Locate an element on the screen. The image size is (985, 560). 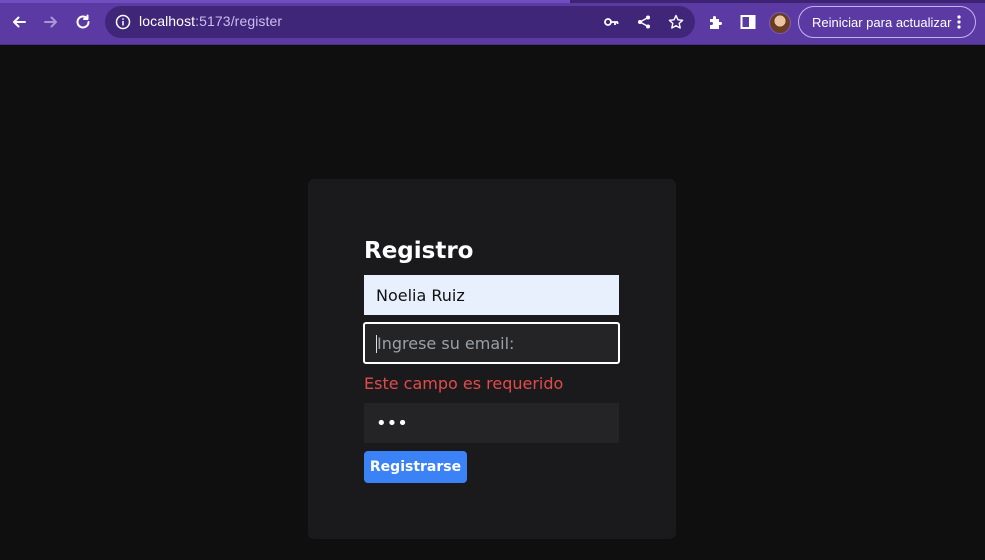
star-icon is located at coordinates (676, 22).